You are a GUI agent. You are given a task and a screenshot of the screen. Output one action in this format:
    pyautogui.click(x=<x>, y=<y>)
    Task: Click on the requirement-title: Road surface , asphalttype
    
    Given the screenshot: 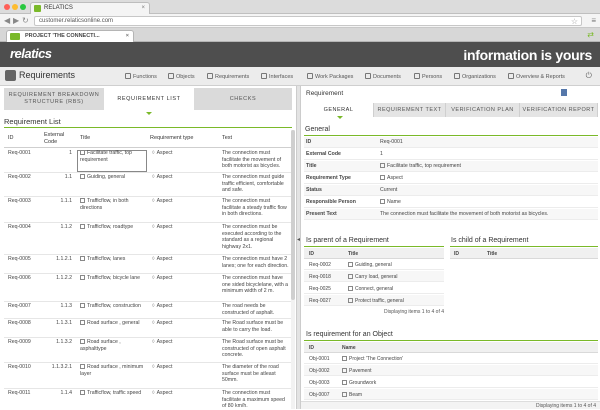 What is the action you would take?
    pyautogui.click(x=112, y=345)
    